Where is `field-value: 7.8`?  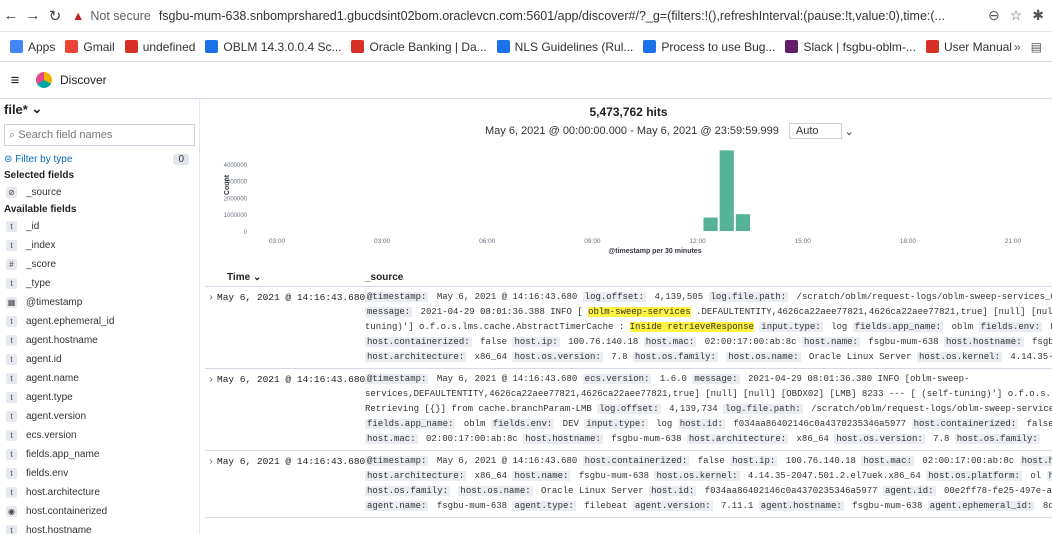 field-value: 7.8 is located at coordinates (941, 439).